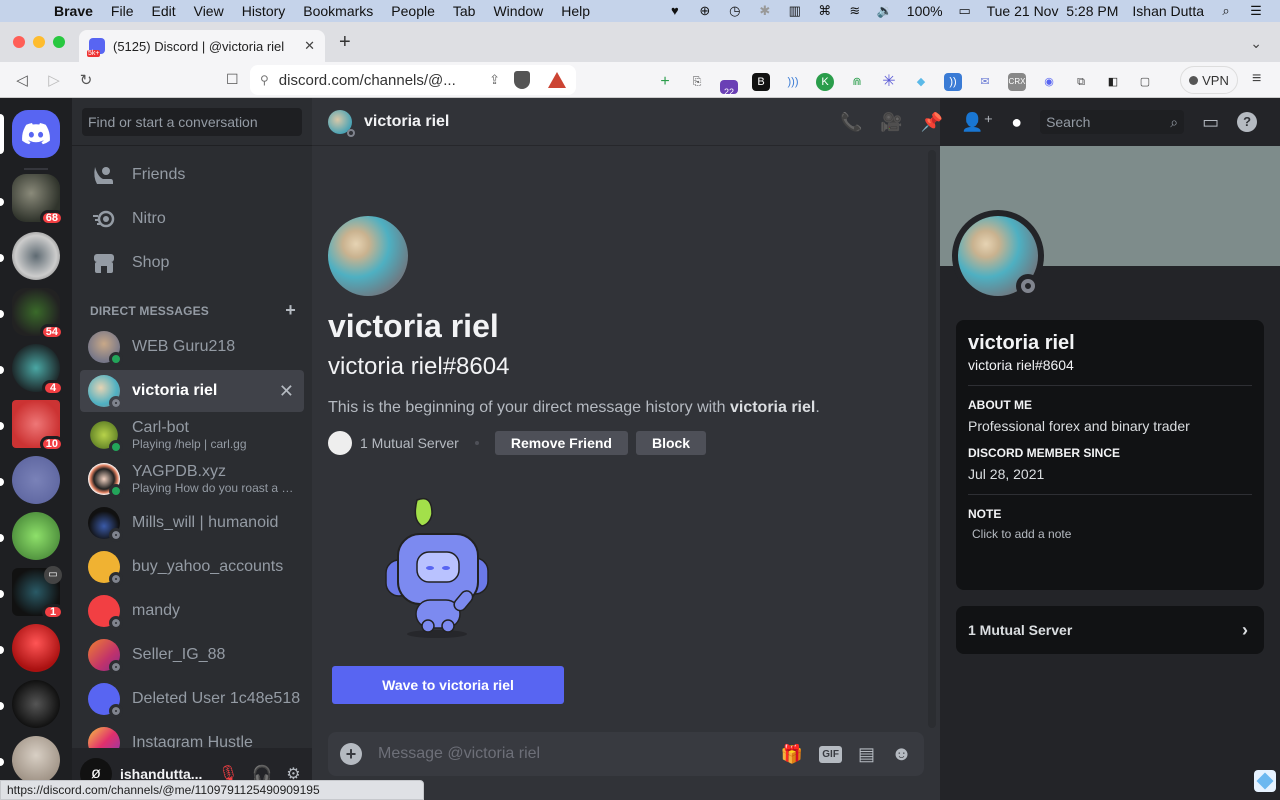 Image resolution: width=1280 pixels, height=800 pixels. I want to click on chat-search-input: Search ⌕, so click(1112, 122).